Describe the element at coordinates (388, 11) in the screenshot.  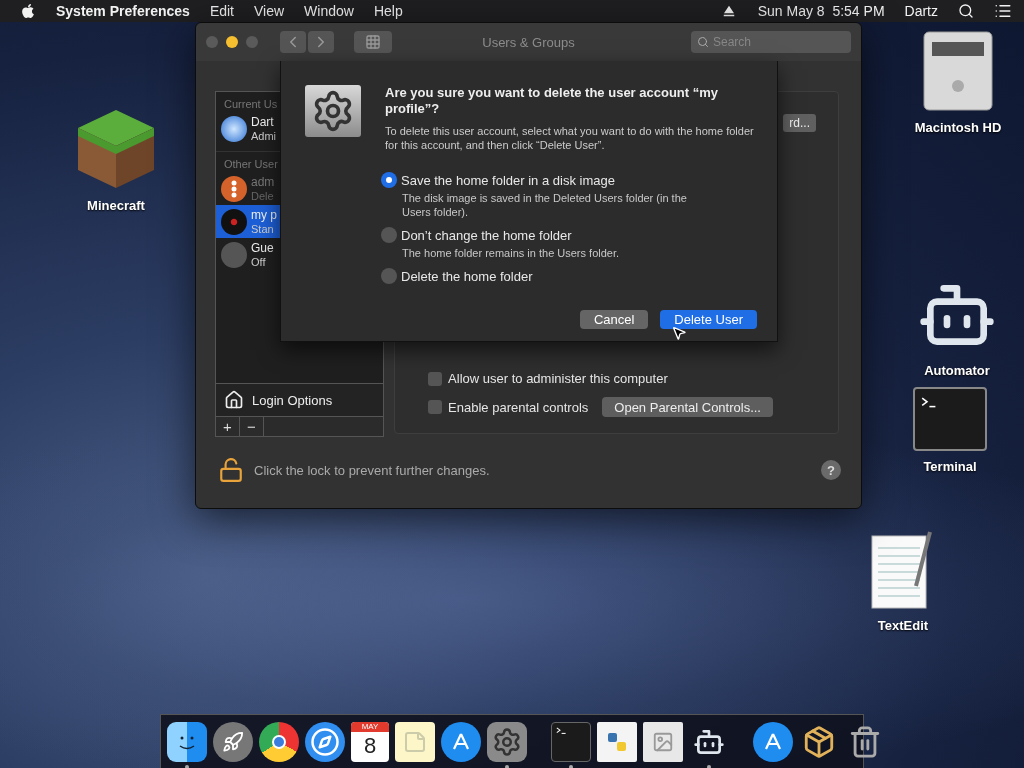
I see `menu-item: Help` at that location.